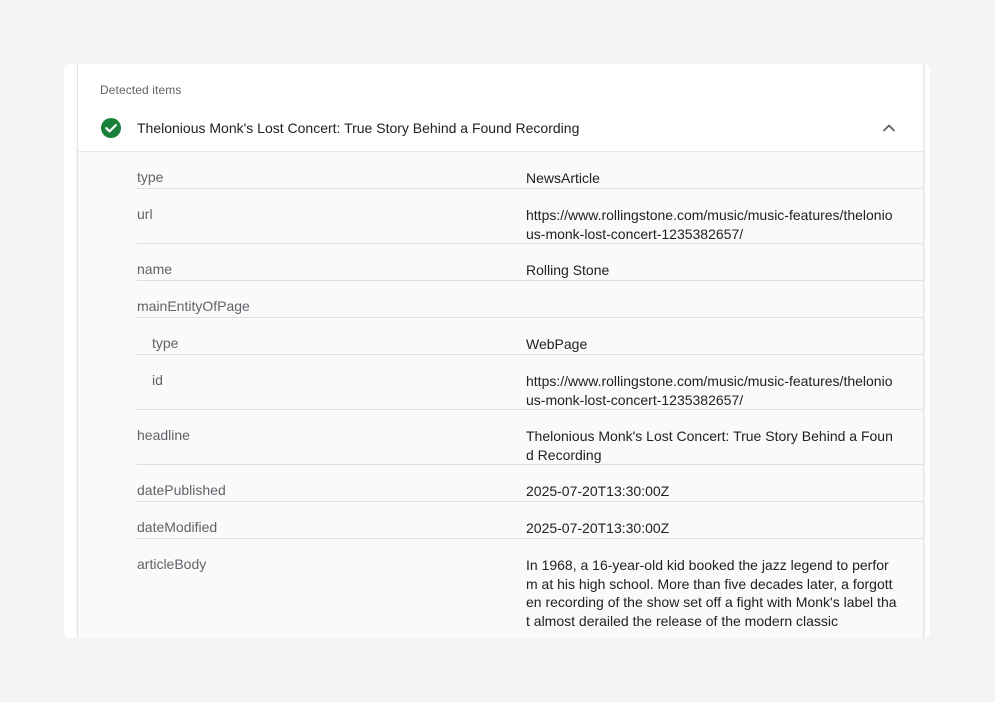 This screenshot has height=702, width=995. I want to click on table-row: dateModified 2025-07-20T13:30:00Z, so click(530, 520).